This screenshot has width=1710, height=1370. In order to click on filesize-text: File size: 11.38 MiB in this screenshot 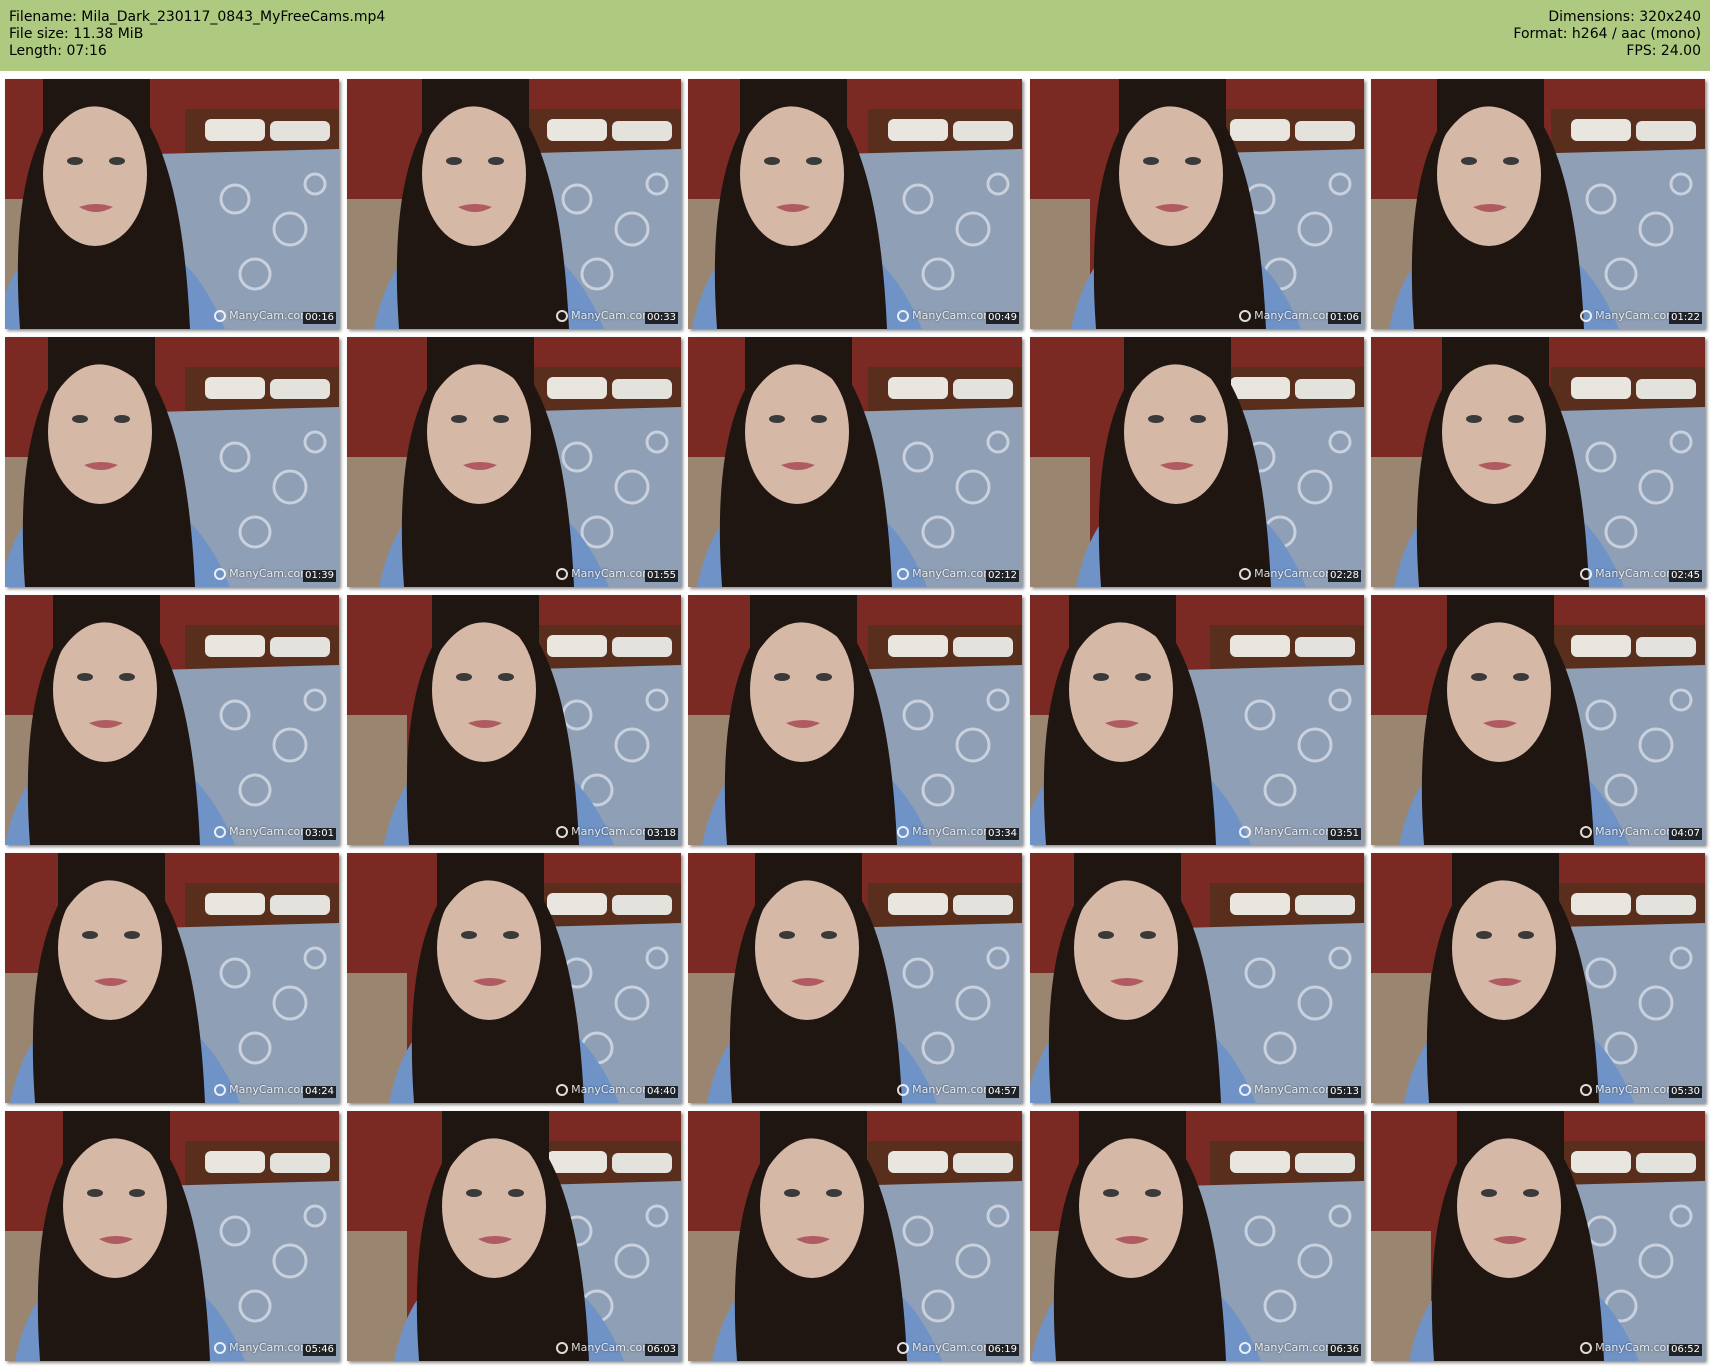, I will do `click(76, 34)`.